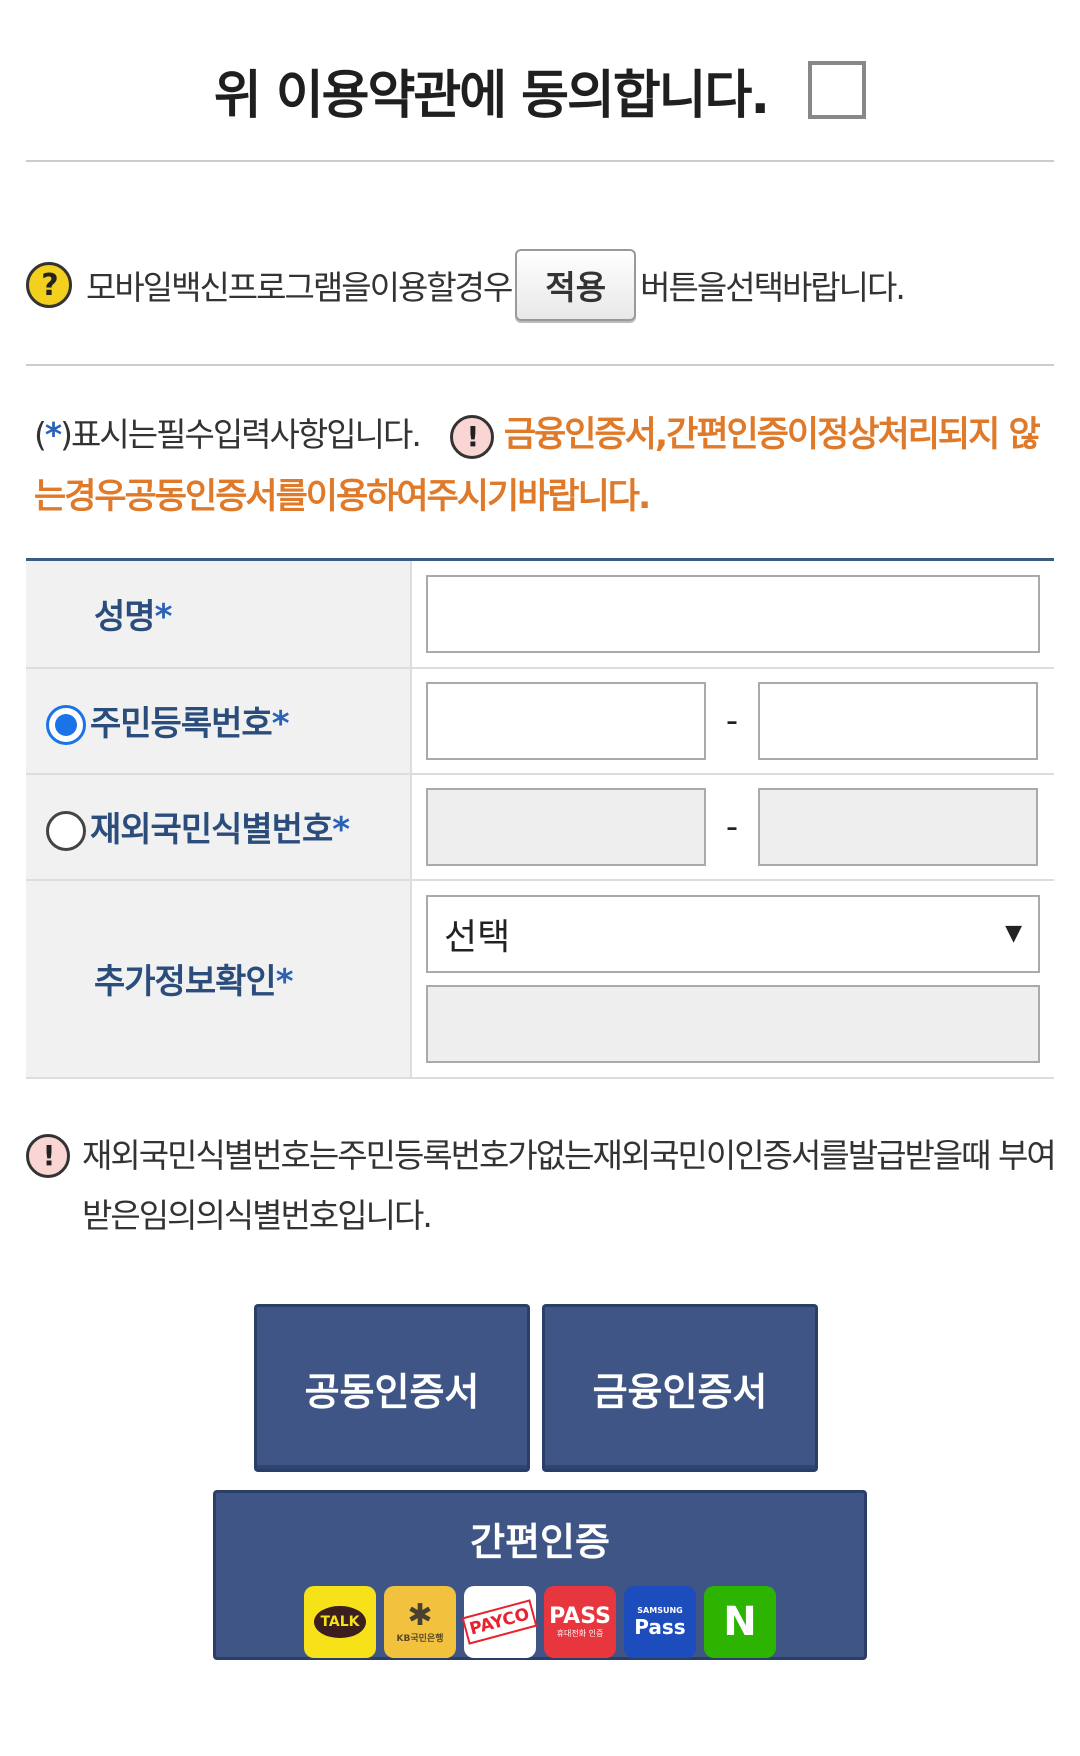 The width and height of the screenshot is (1080, 1756). I want to click on extra-row: 추가정보확인* 선택 ▼, so click(540, 979).